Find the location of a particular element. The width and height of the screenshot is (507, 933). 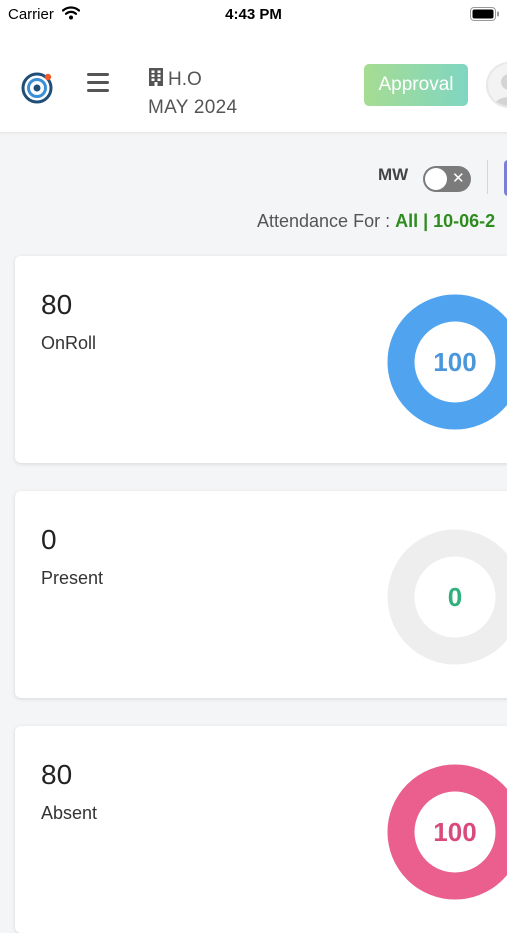

status-bar: Carrier 4:43 PM is located at coordinates (253, 16).